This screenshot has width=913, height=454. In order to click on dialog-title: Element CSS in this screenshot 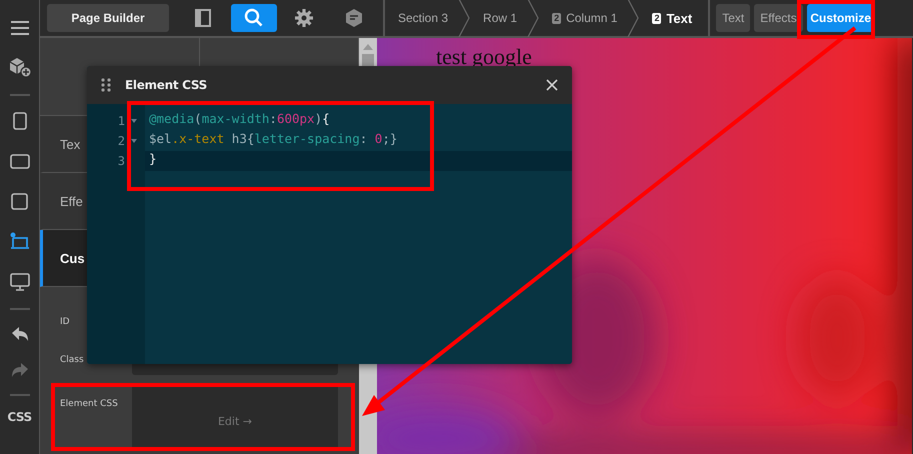, I will do `click(166, 85)`.